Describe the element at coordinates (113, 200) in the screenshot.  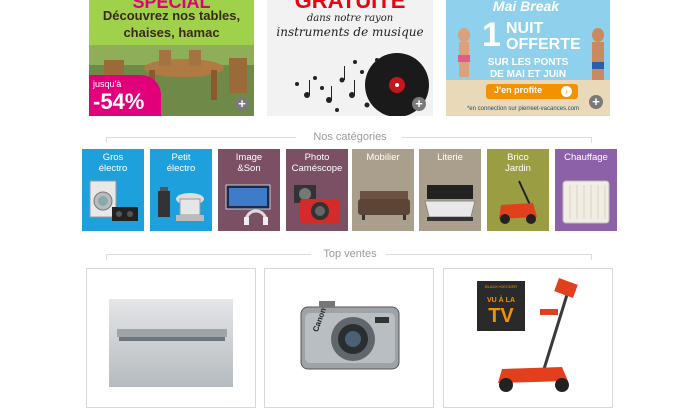
I see `washing-machine-icon` at that location.